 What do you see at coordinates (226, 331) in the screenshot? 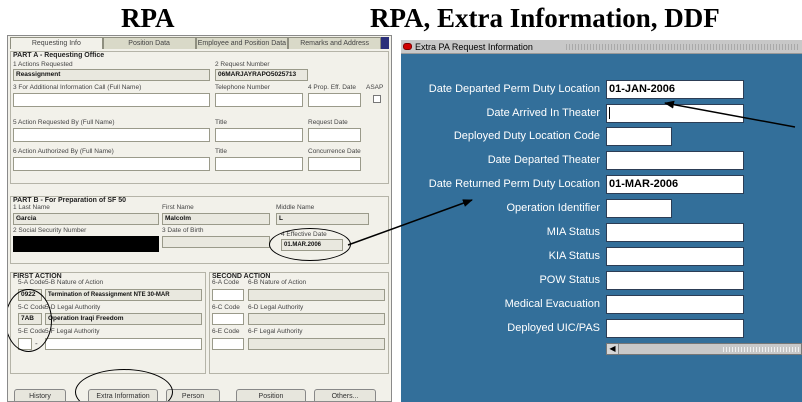
I see `code-6e-label: 6-E Code` at bounding box center [226, 331].